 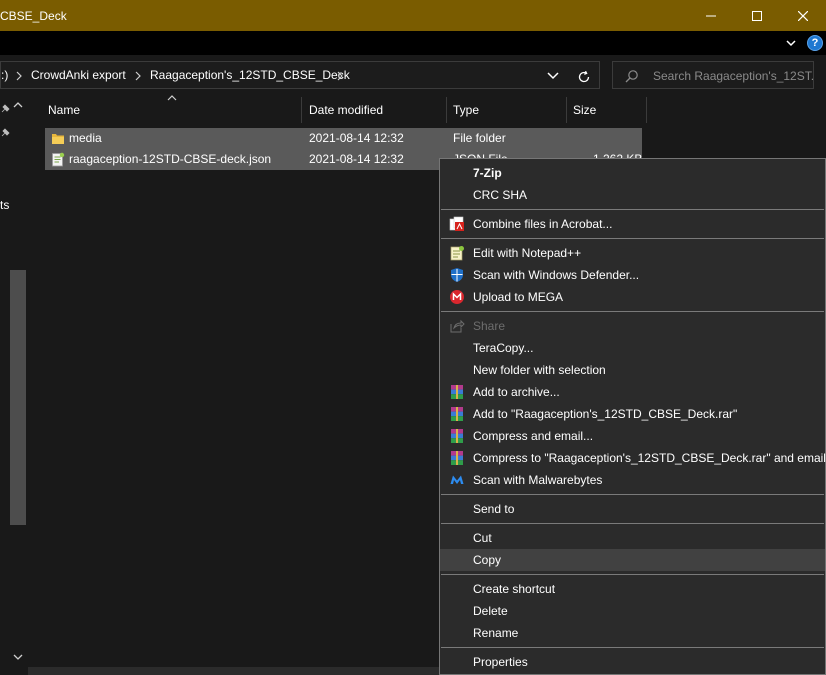 What do you see at coordinates (632, 538) in the screenshot?
I see `menu-item-cut: Cut` at bounding box center [632, 538].